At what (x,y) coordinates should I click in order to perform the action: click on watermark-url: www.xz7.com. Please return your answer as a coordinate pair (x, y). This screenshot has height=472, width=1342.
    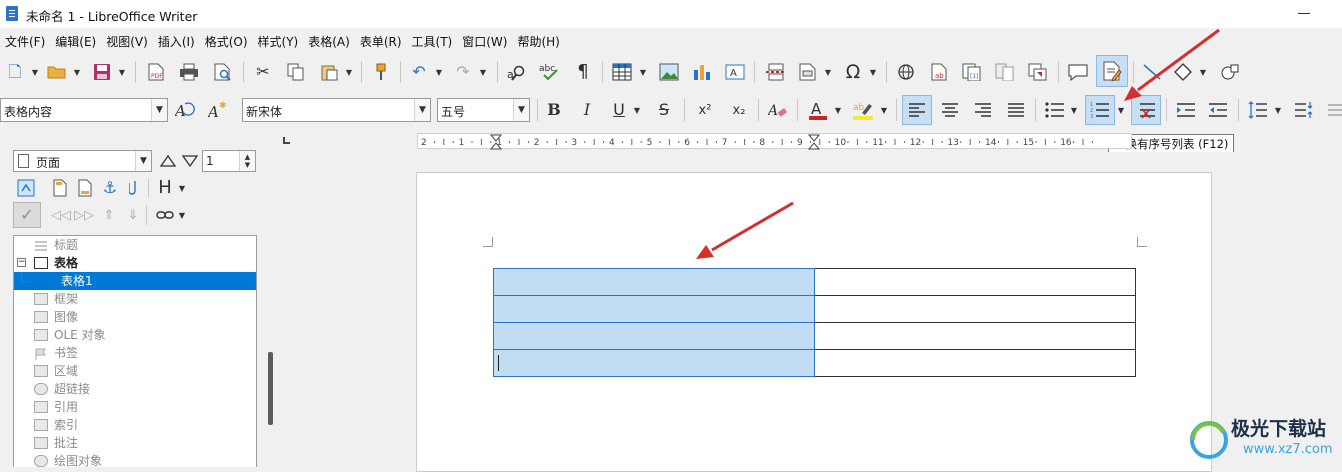
    Looking at the image, I should click on (1288, 449).